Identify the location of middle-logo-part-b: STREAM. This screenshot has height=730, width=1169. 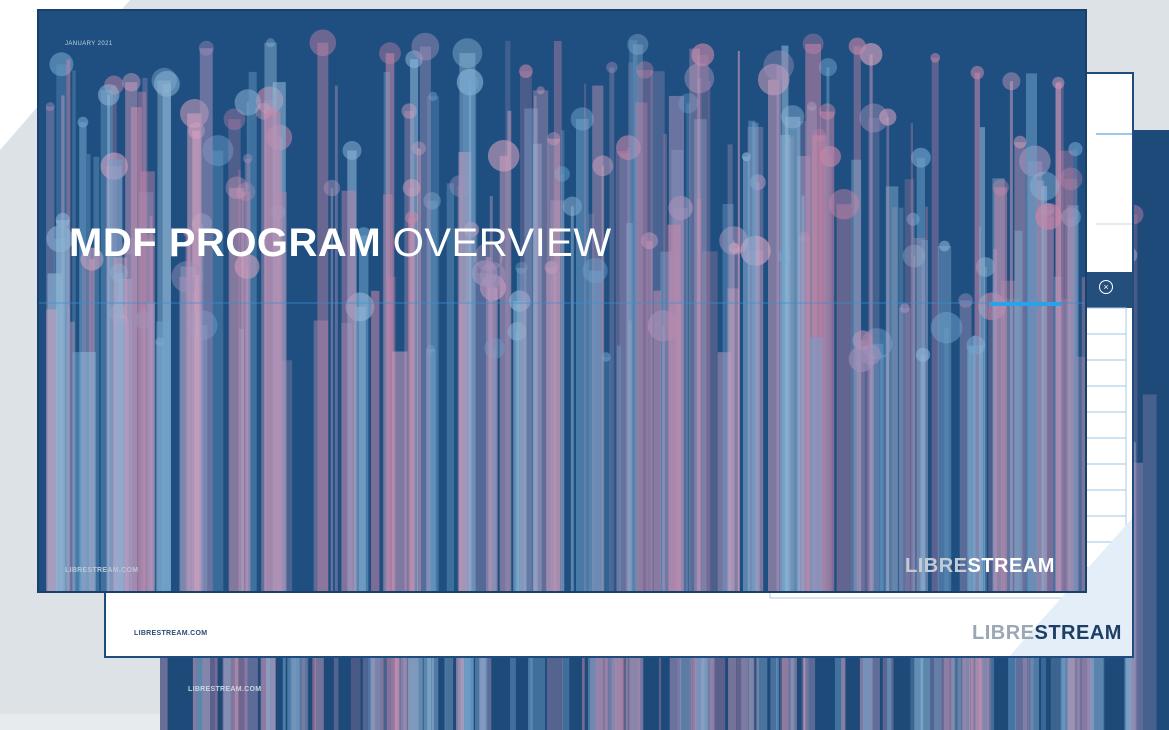
(1078, 633).